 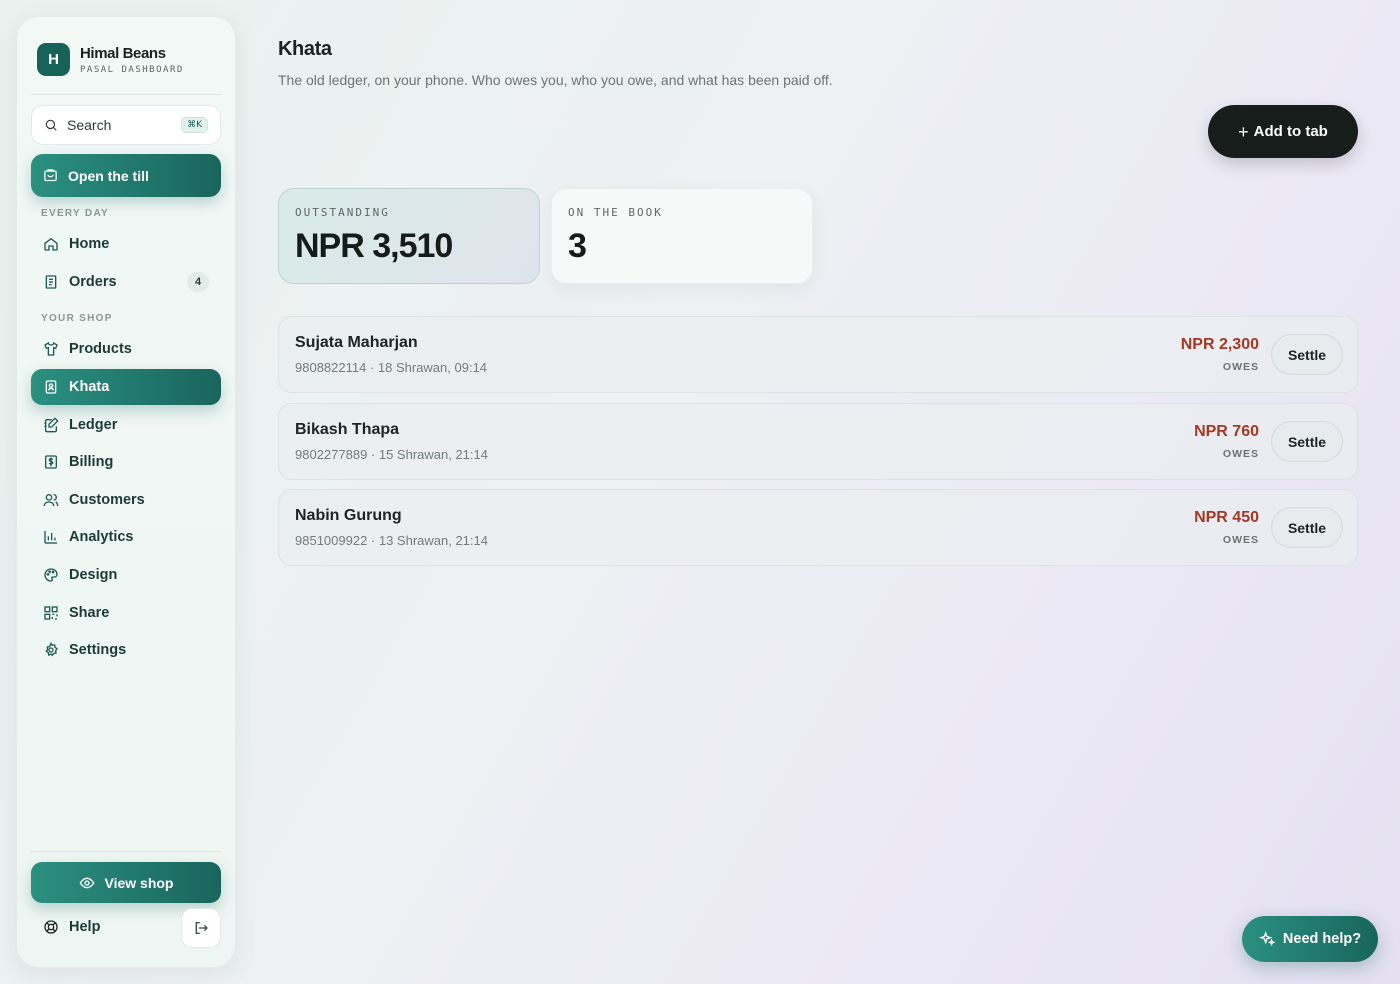 What do you see at coordinates (51, 649) in the screenshot?
I see `gear-icon` at bounding box center [51, 649].